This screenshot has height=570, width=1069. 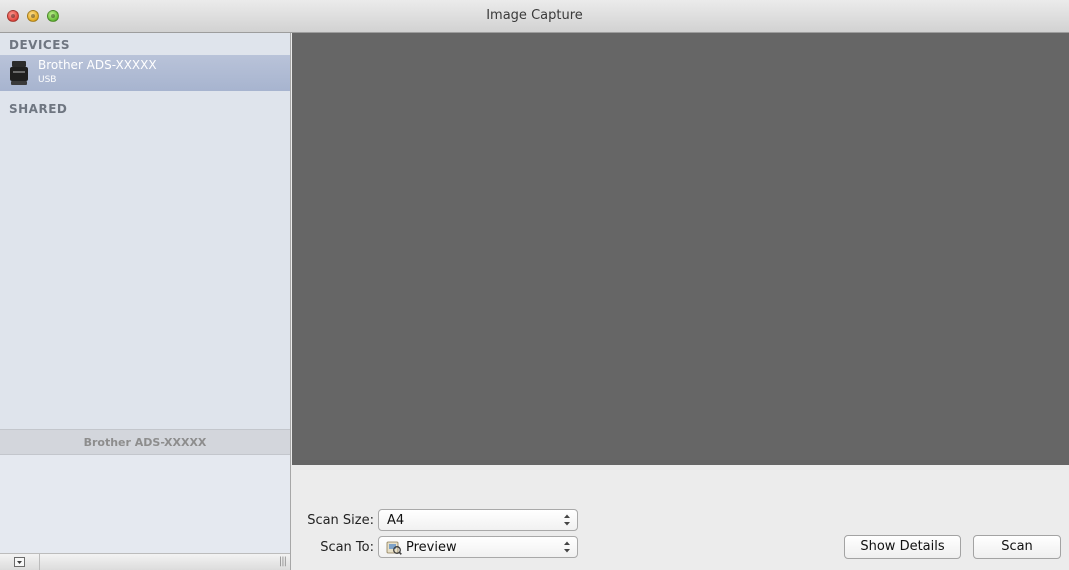 What do you see at coordinates (396, 520) in the screenshot?
I see `scan-size-value: A4` at bounding box center [396, 520].